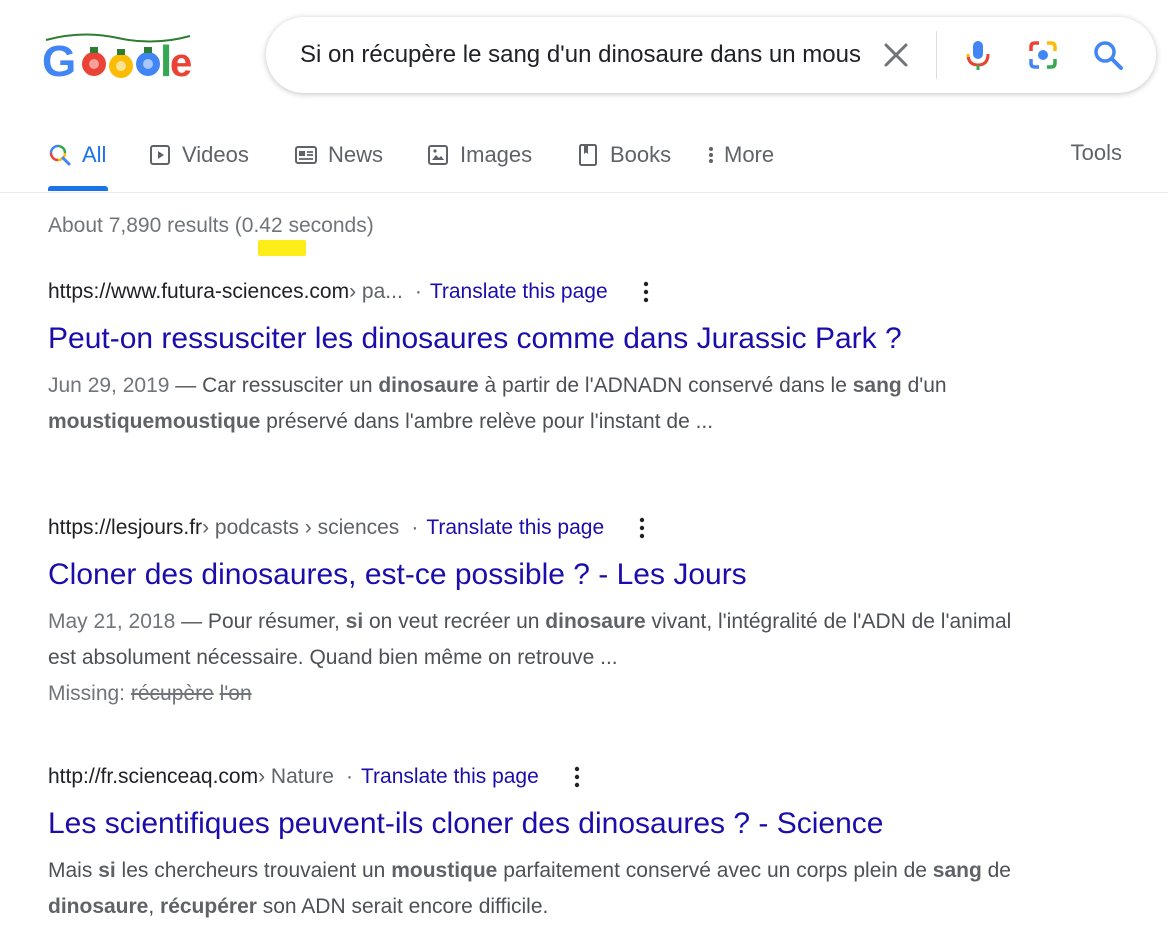 This screenshot has width=1168, height=946. I want to click on snippet-fragment: — Car ressusciter un, so click(274, 385).